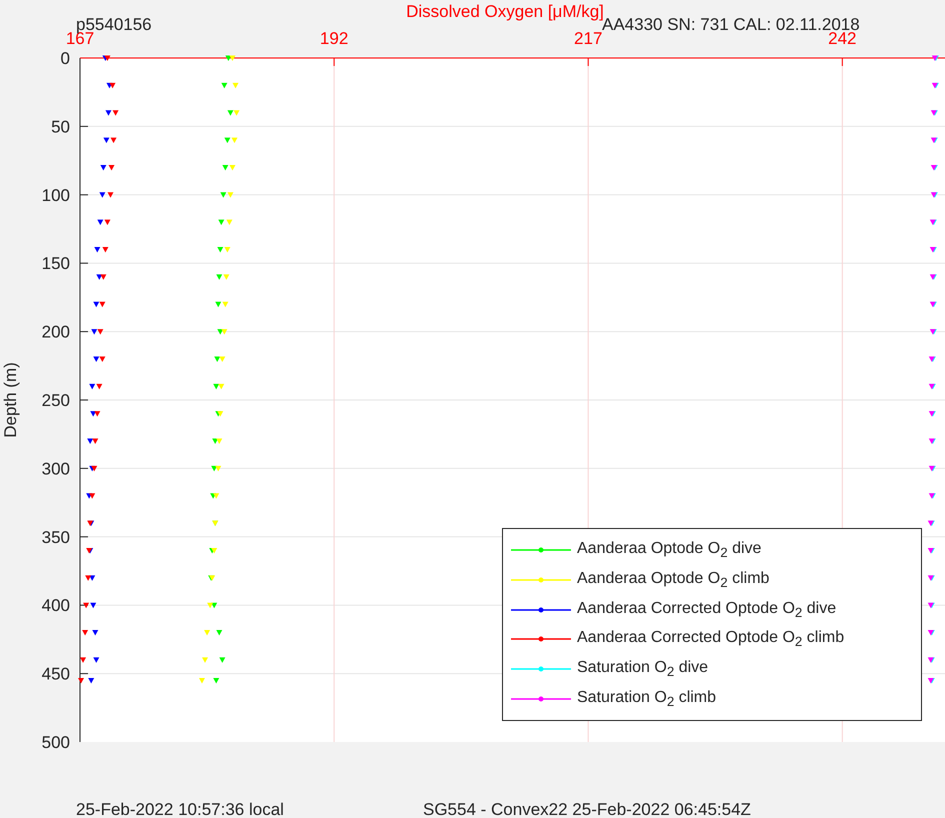  What do you see at coordinates (646, 699) in the screenshot?
I see `legend-label: Saturation O$_{2}$ climb` at bounding box center [646, 699].